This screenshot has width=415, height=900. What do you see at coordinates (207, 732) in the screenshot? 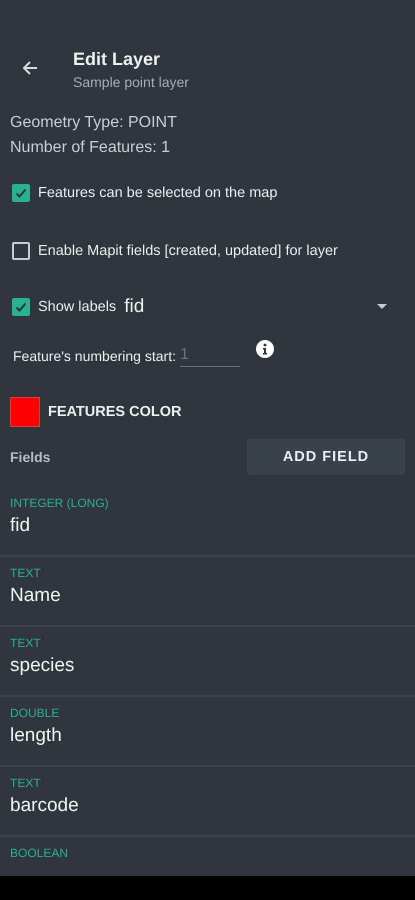
I see `field-list-item: DOUBLE length` at bounding box center [207, 732].